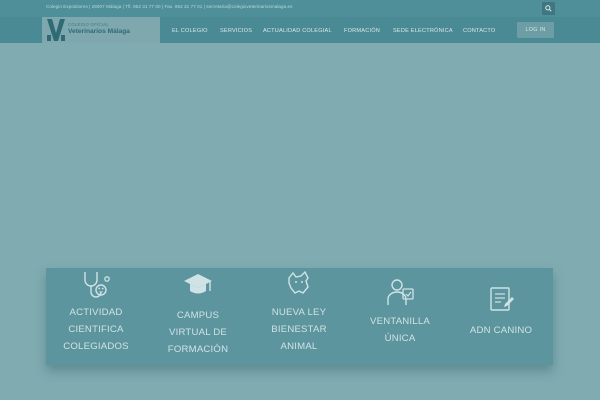 The image size is (600, 400). I want to click on search-button, so click(548, 8).